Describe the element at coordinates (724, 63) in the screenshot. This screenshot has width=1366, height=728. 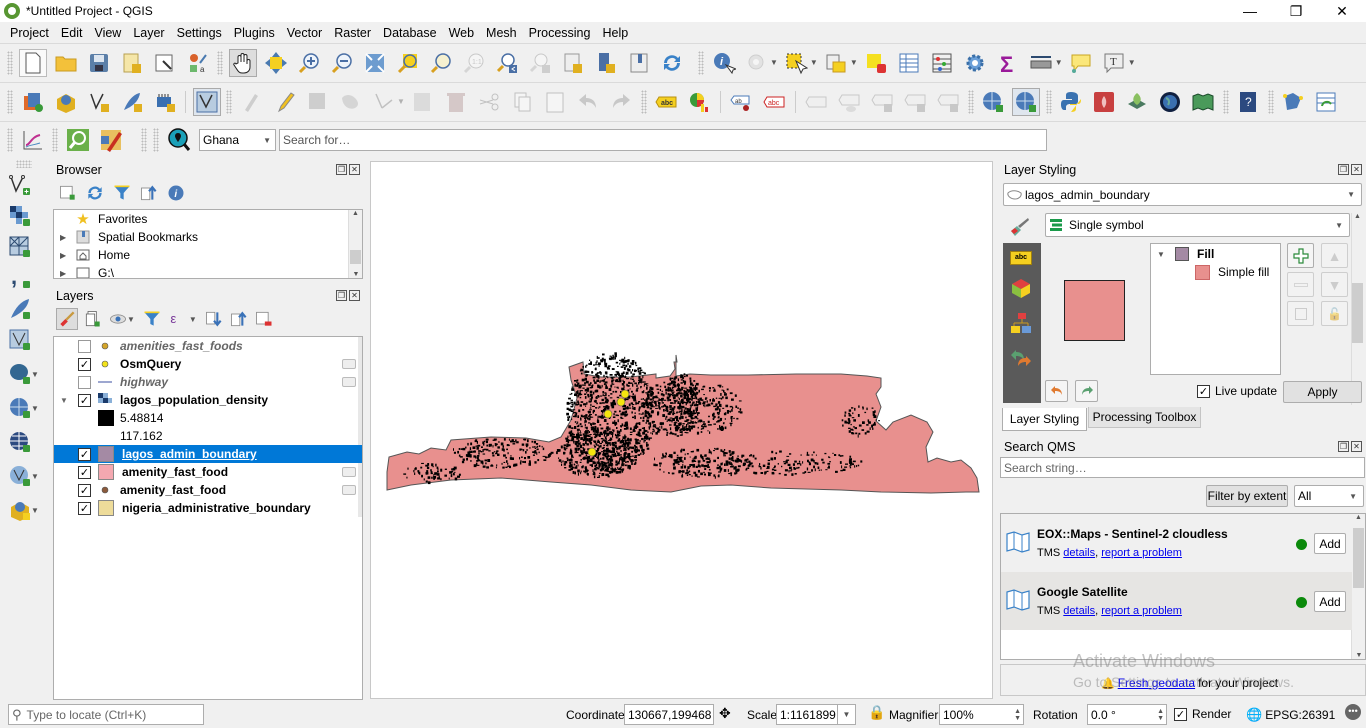
I see `identify-button: i` at that location.